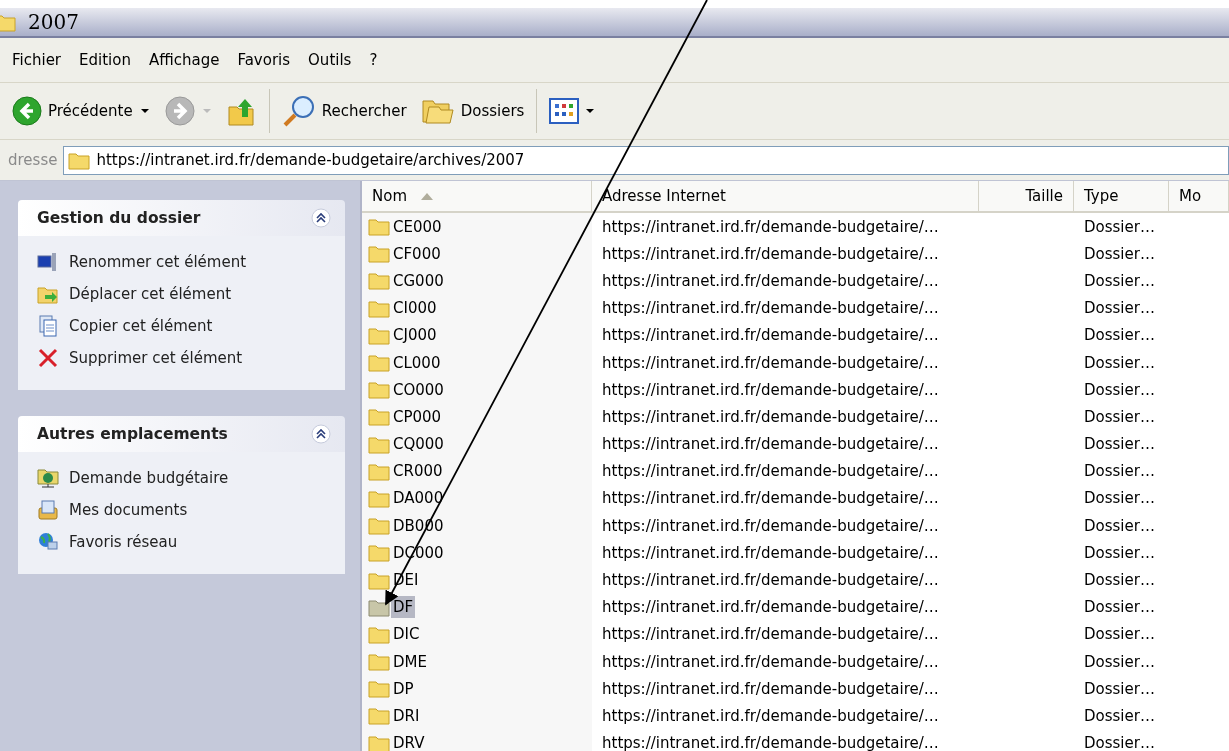  What do you see at coordinates (48, 510) in the screenshot?
I see `documents-icon` at bounding box center [48, 510].